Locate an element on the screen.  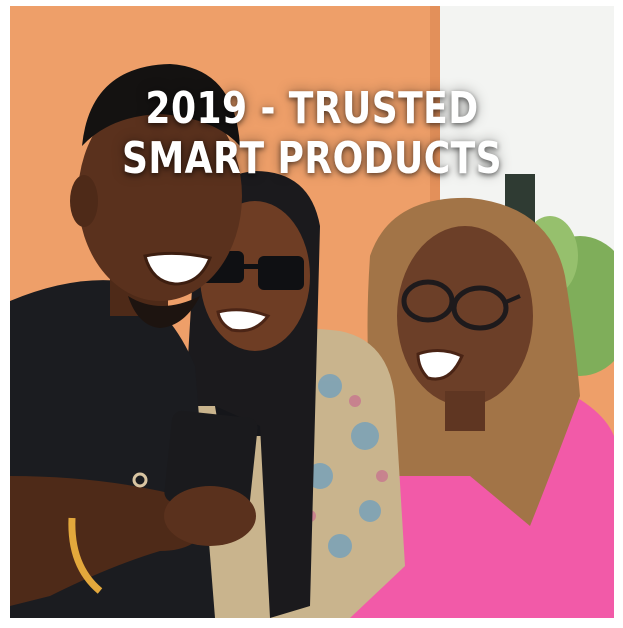
promo-headline: 2019 - TRUSTED SMART PRODUCTS is located at coordinates (311, 134).